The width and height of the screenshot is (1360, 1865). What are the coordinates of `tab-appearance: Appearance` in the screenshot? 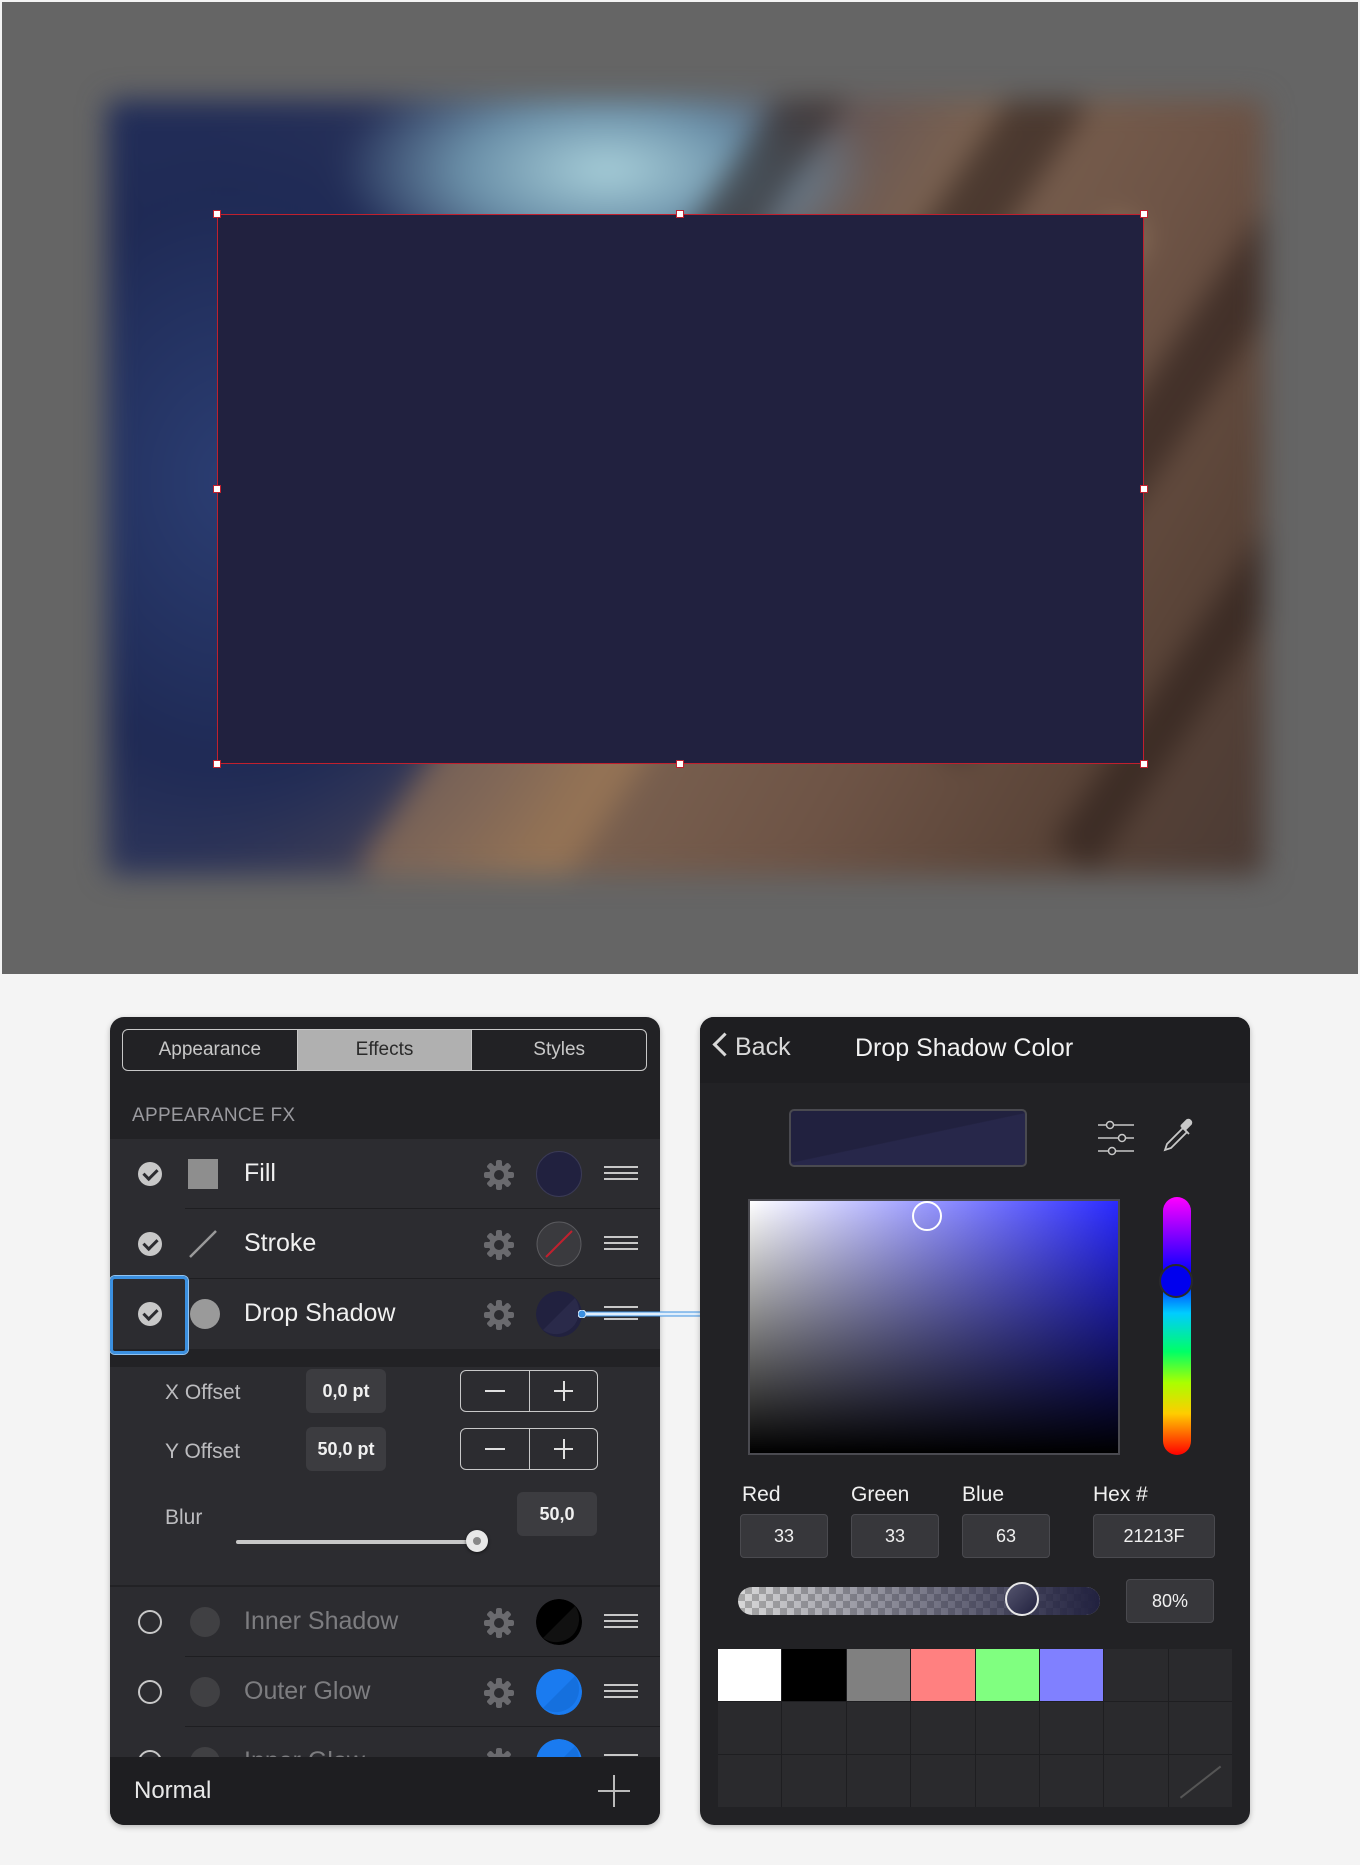 It's located at (210, 1050).